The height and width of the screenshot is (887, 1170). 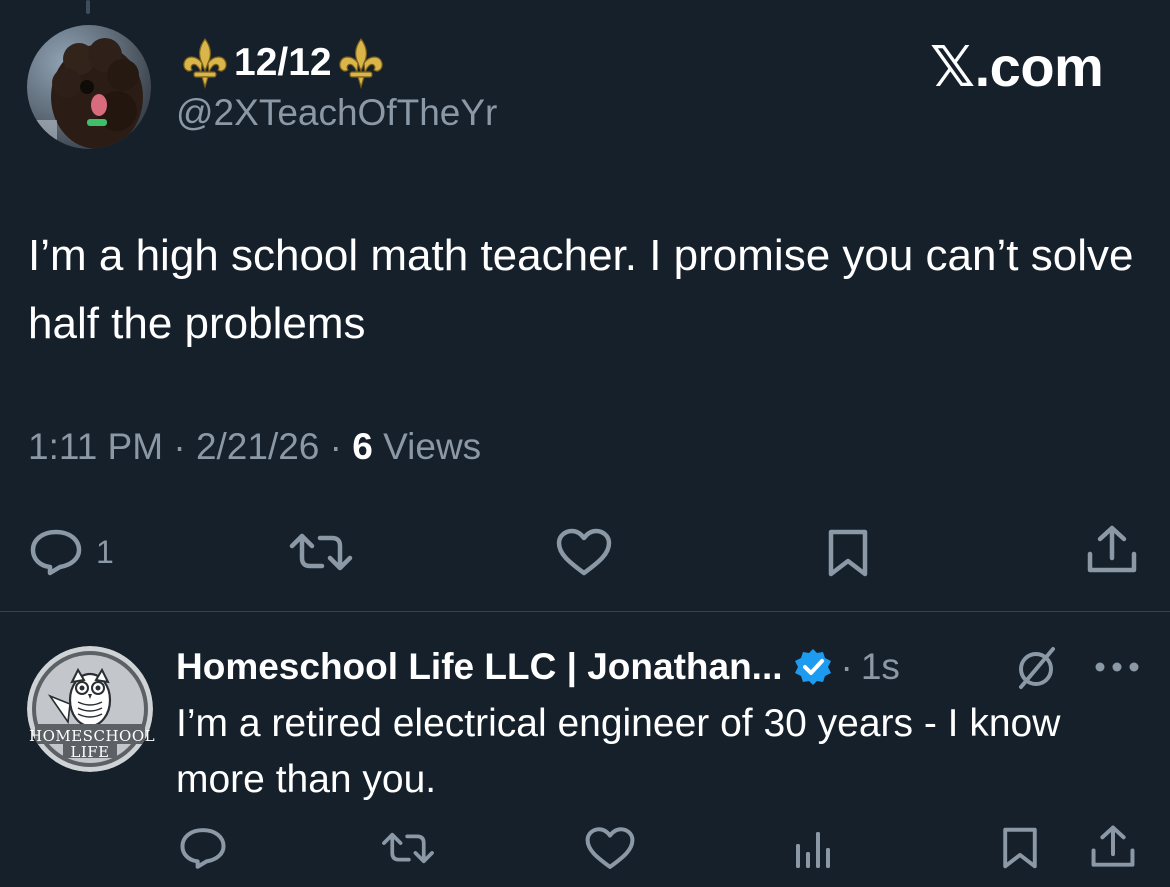 I want to click on tweet-metadata: 1:11 PM · 2/21/26 · 6 Views, so click(x=254, y=447).